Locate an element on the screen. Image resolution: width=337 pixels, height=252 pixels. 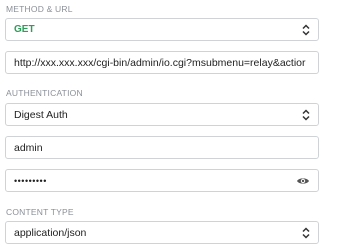
username-value: admin is located at coordinates (28, 147).